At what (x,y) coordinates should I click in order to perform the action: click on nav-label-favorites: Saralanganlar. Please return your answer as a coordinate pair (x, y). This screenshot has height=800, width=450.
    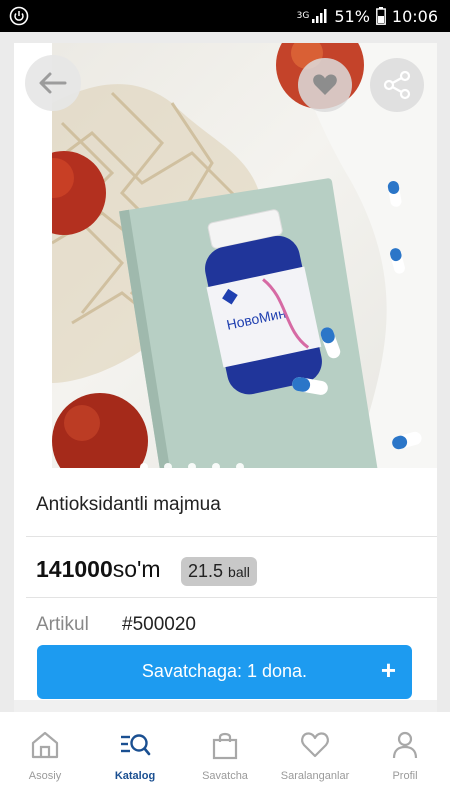
    Looking at the image, I should click on (315, 776).